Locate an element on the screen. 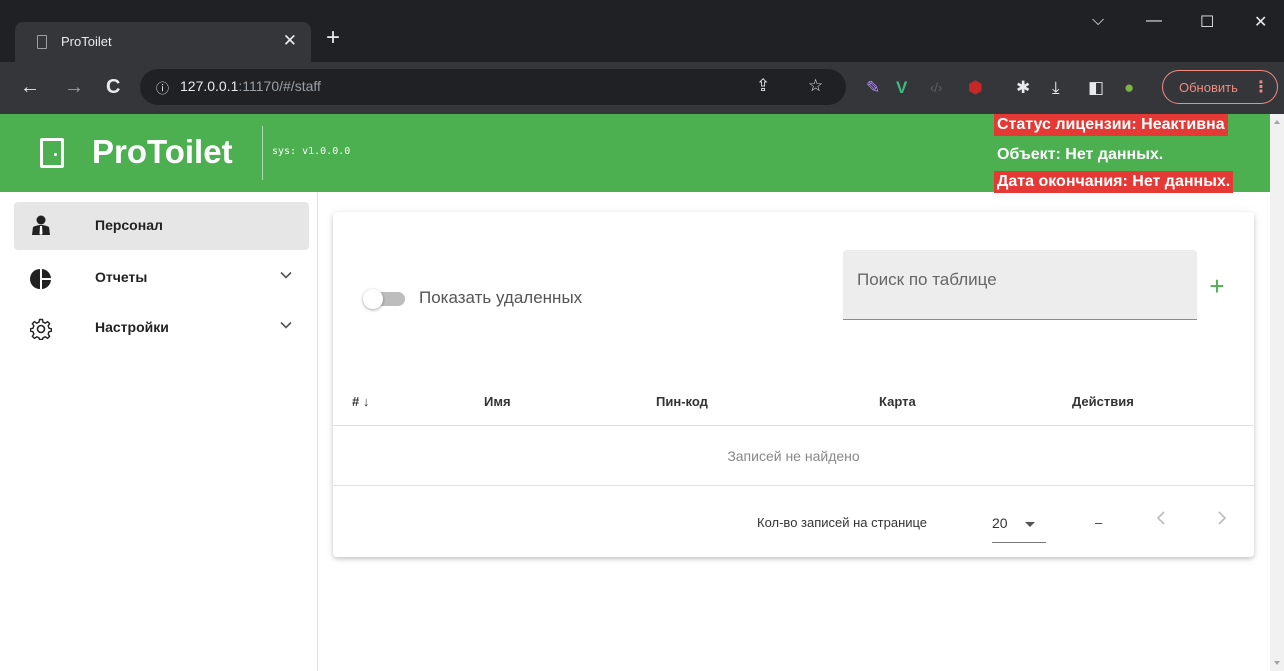  scroll-up-arrow-icon is located at coordinates (1277, 122).